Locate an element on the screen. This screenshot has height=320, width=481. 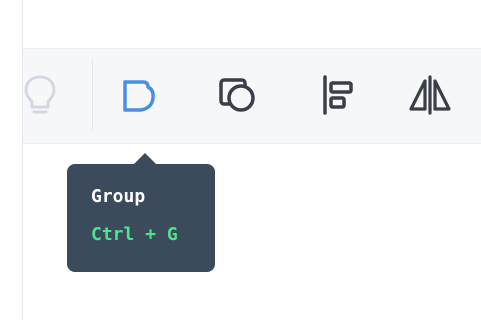
group-tooltip: Group Ctrl + G is located at coordinates (141, 218).